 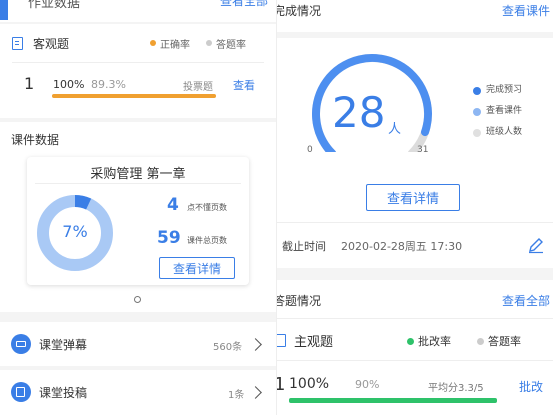 What do you see at coordinates (299, 301) in the screenshot?
I see `answers-title: 答题情况` at bounding box center [299, 301].